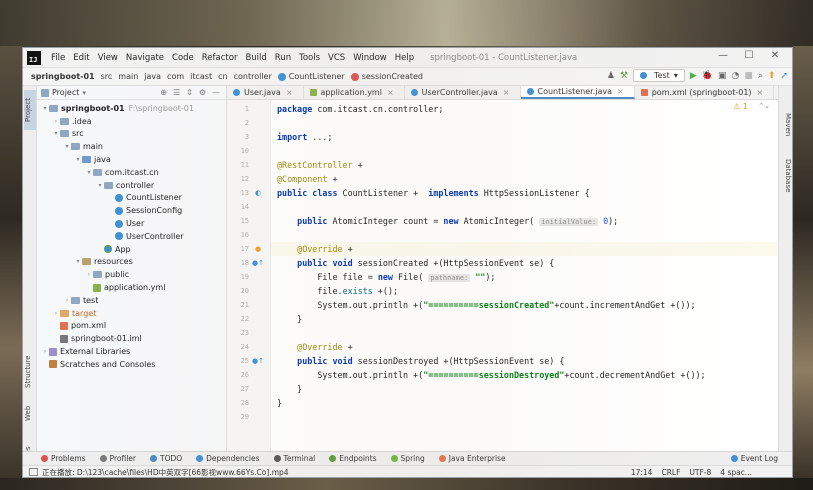 The width and height of the screenshot is (813, 490). Describe the element at coordinates (624, 76) in the screenshot. I see `build-hammer-icon: ⚒` at that location.